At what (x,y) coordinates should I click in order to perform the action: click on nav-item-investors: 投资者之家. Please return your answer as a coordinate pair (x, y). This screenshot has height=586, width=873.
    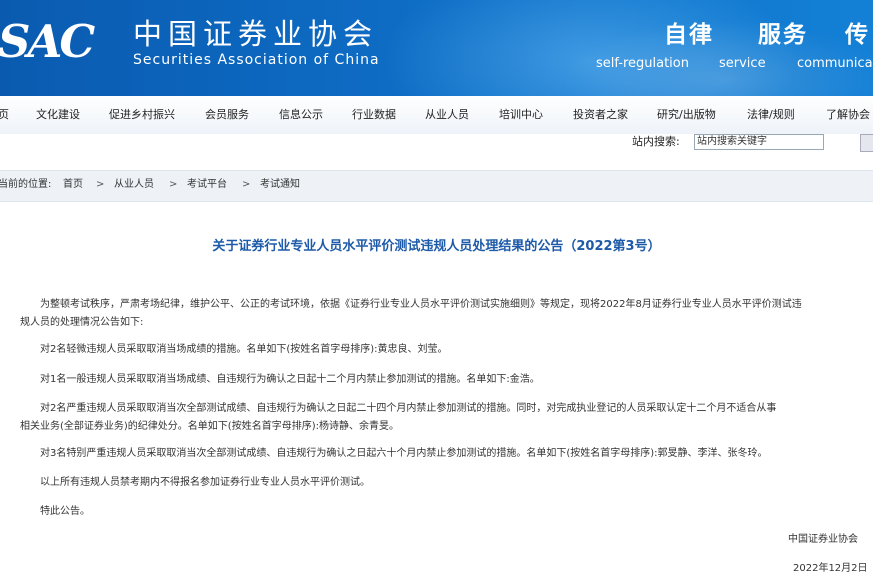
    Looking at the image, I should click on (600, 115).